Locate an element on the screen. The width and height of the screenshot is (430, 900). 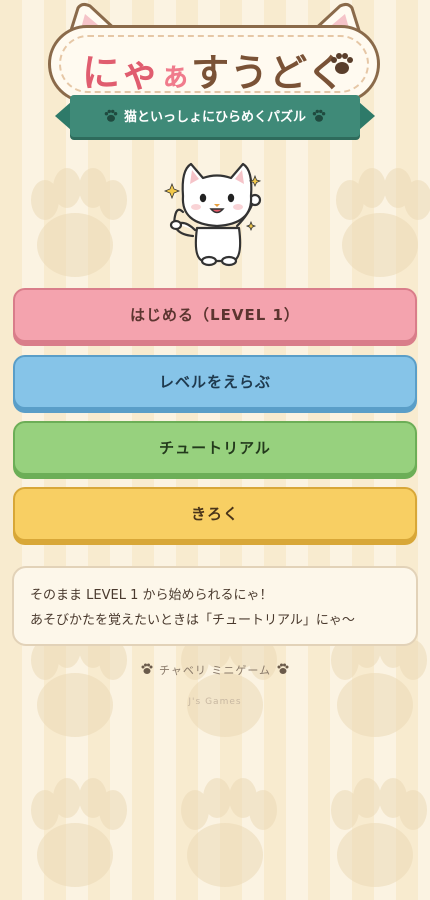
hint-line-2: あそびかたを覚えたいときは「チュートリアル」にゃ〜 is located at coordinates (192, 620).